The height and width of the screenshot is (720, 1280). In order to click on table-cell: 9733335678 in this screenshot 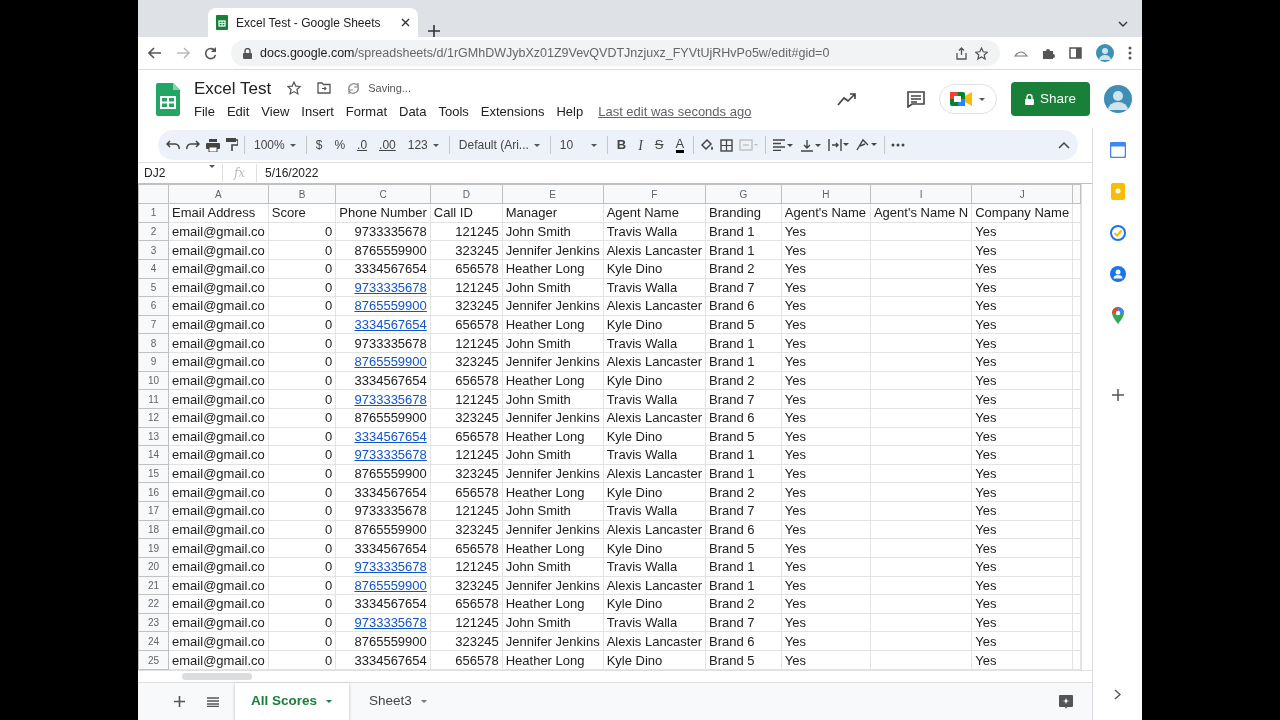, I will do `click(390, 343)`.